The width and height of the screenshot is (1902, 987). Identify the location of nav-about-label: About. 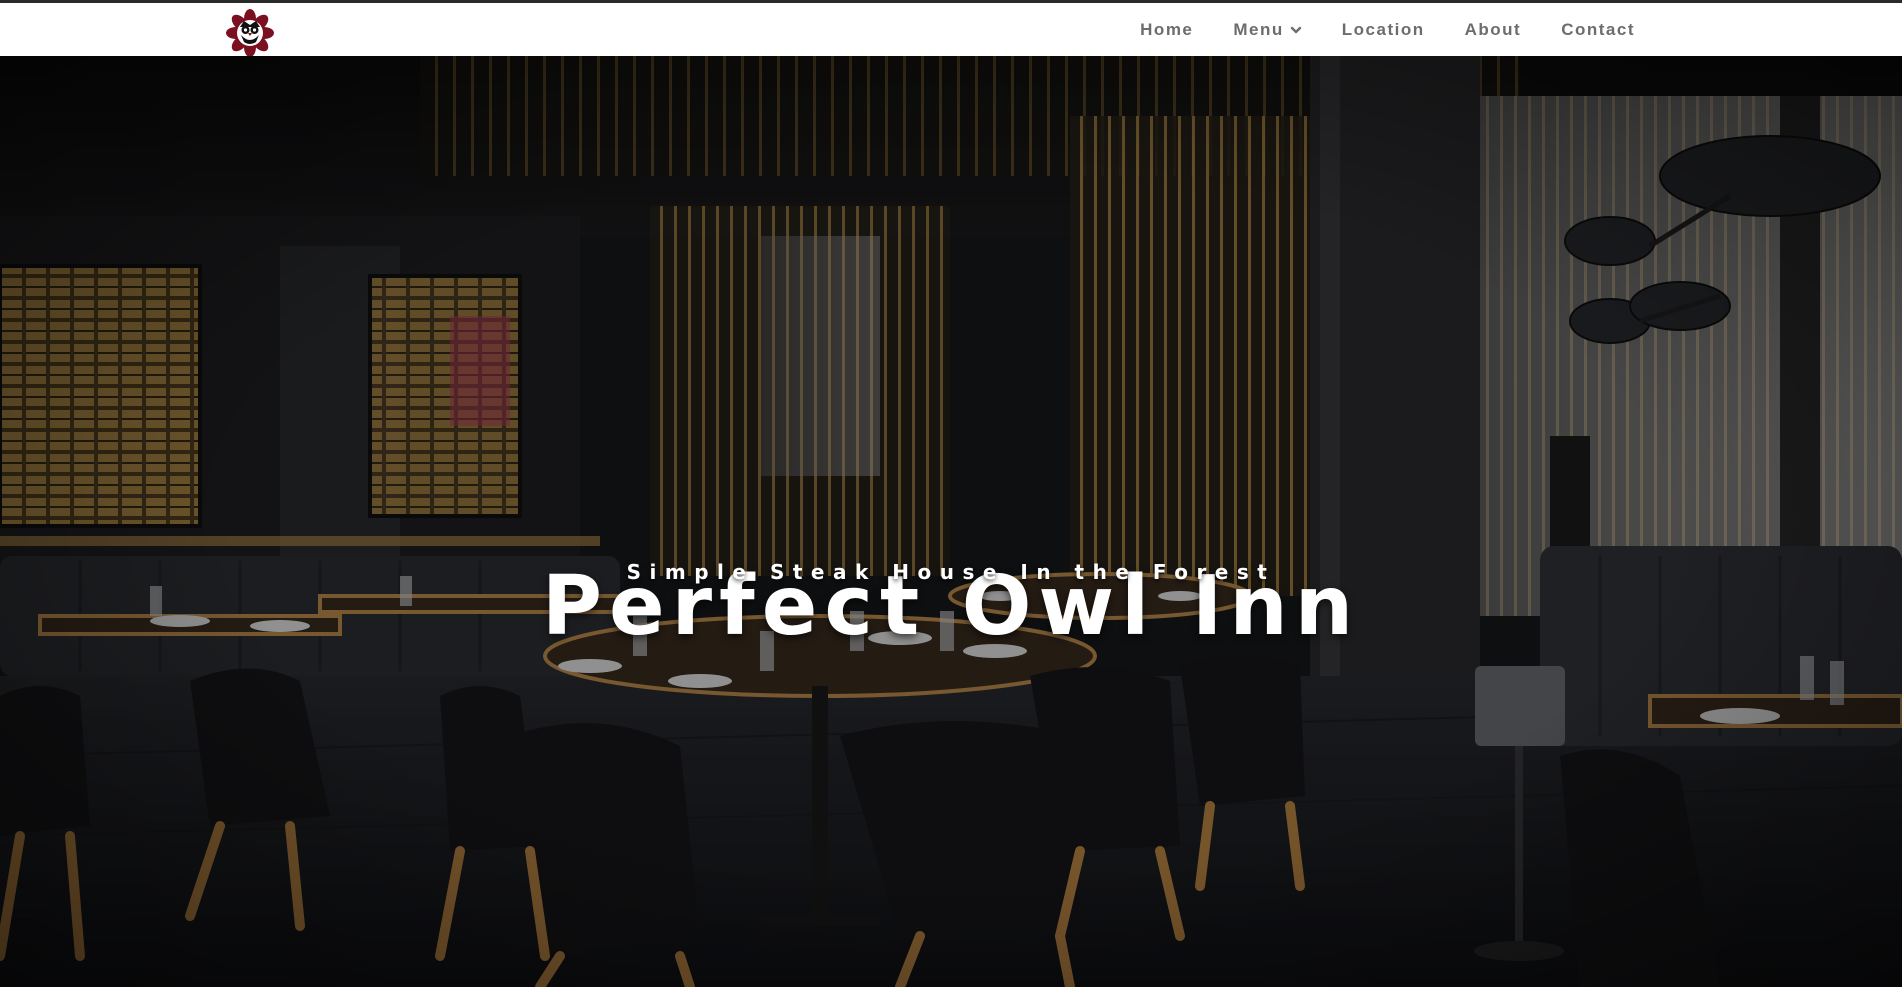
(1493, 29).